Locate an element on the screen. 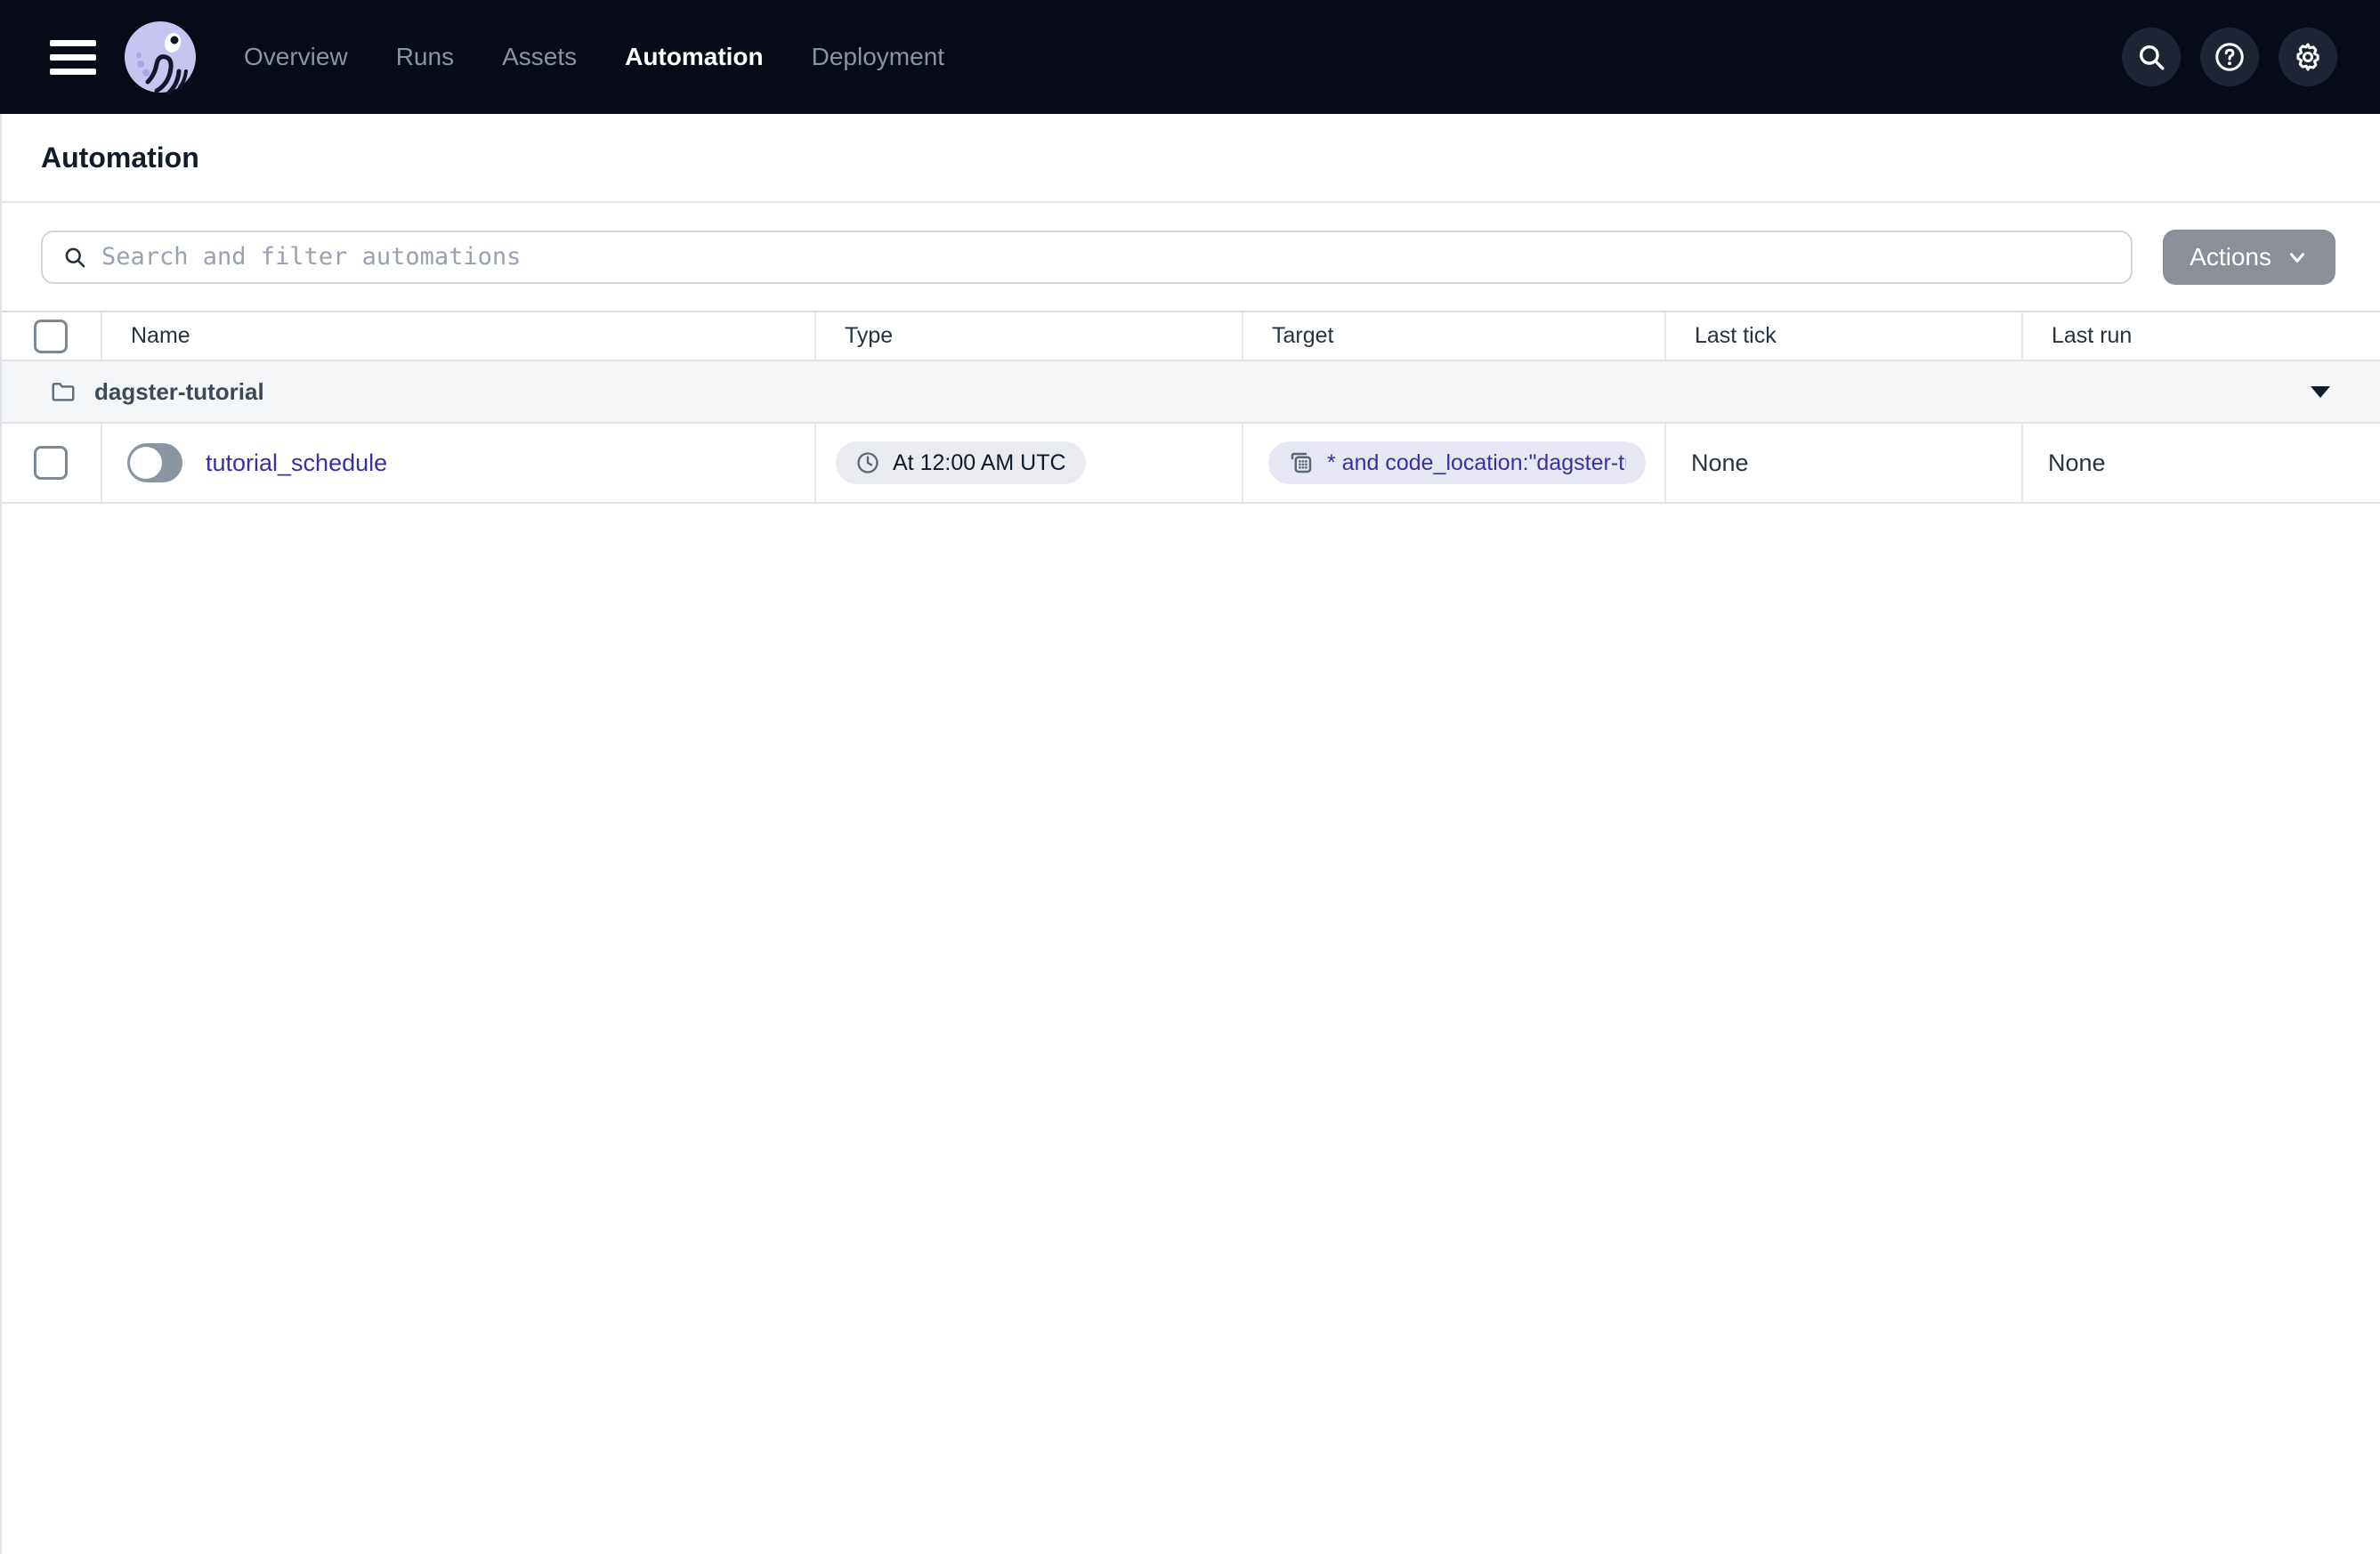  column-header-target: Target is located at coordinates (1455, 336).